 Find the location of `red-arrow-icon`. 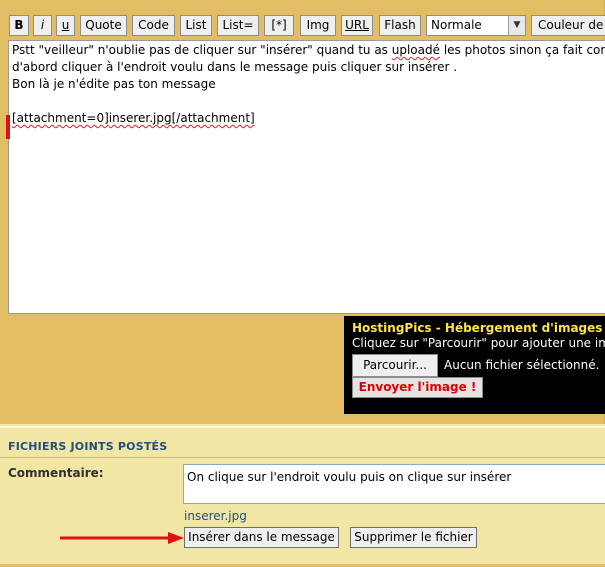

red-arrow-icon is located at coordinates (122, 538).